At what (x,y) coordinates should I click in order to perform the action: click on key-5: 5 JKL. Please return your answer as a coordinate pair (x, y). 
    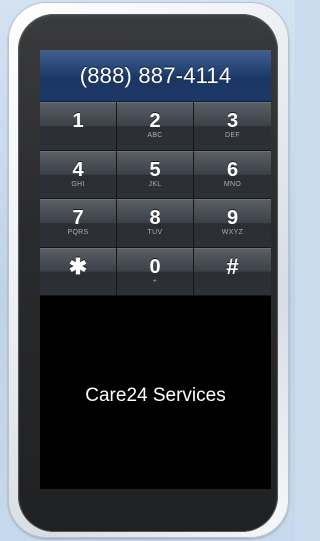
    Looking at the image, I should click on (155, 174).